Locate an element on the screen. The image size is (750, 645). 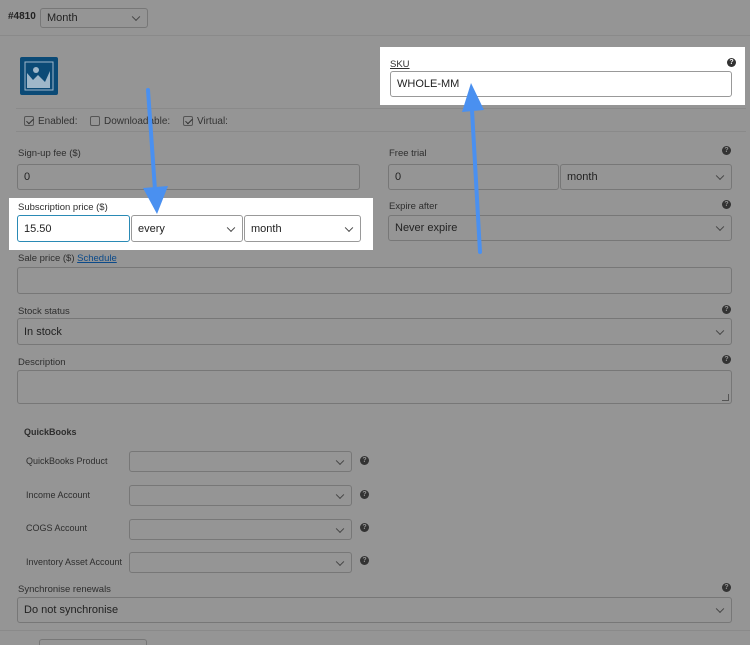
subscription-interval-select: every is located at coordinates (187, 228).